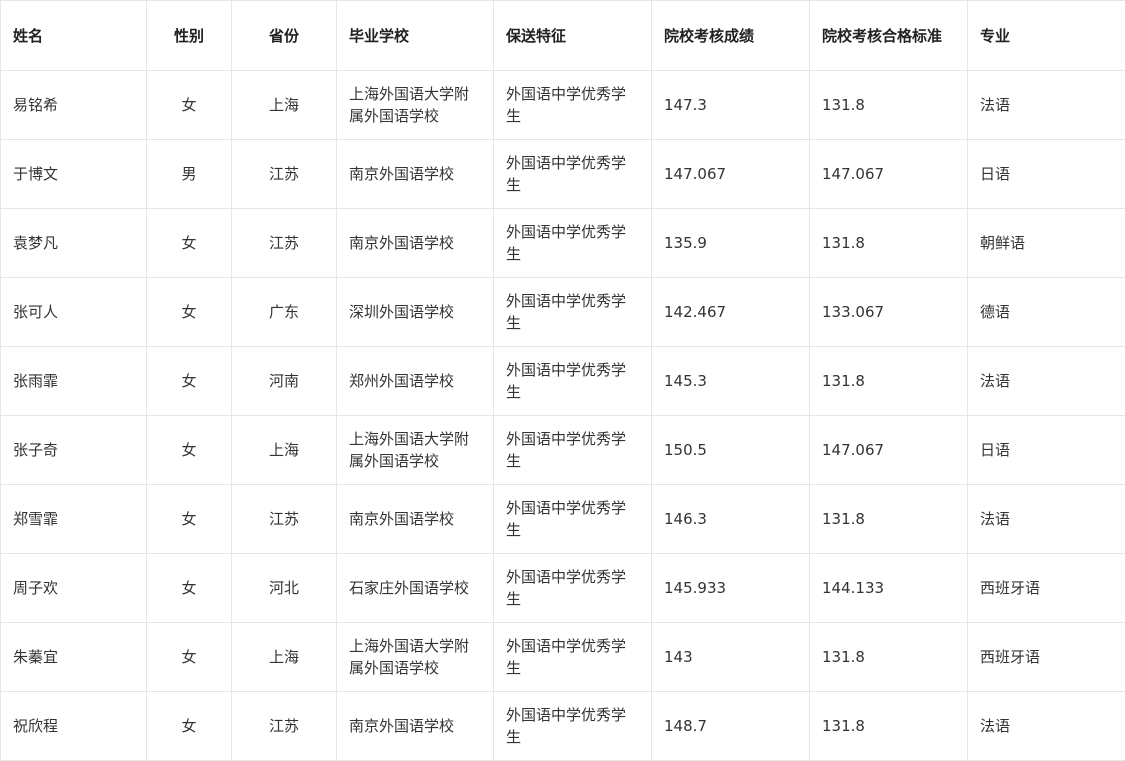  What do you see at coordinates (889, 36) in the screenshot?
I see `column-header-standard: 院校考核合格标准` at bounding box center [889, 36].